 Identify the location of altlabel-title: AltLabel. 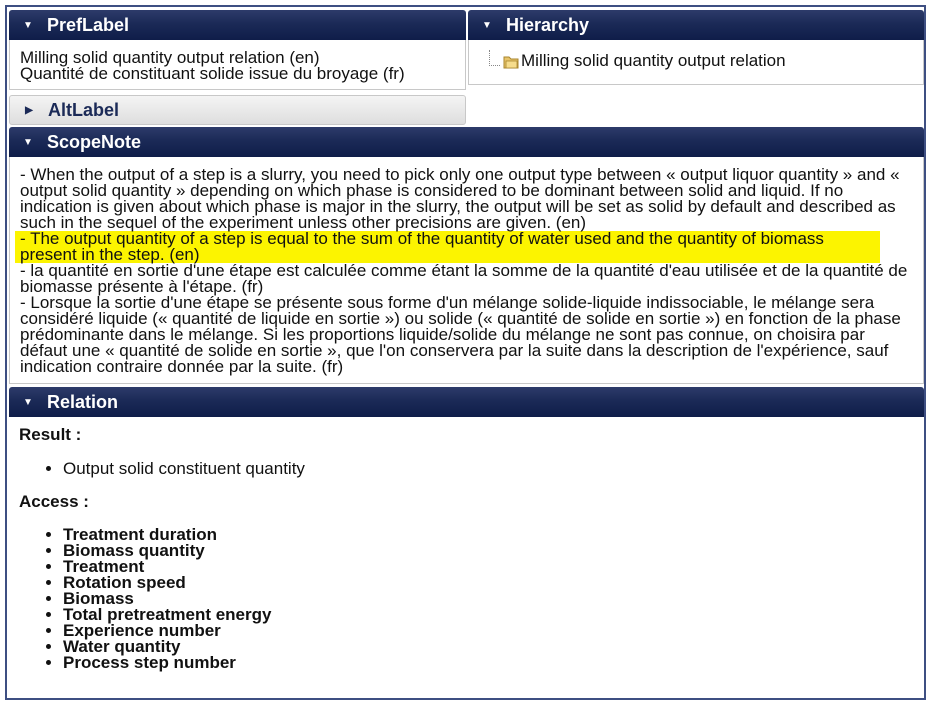
(84, 109).